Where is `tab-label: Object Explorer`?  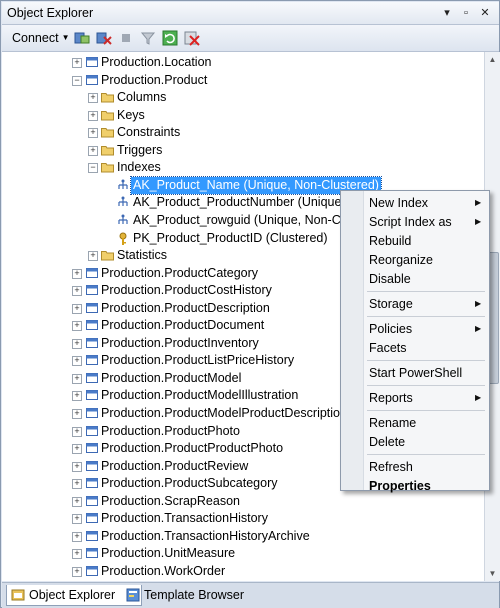
tab-label: Object Explorer is located at coordinates (72, 595).